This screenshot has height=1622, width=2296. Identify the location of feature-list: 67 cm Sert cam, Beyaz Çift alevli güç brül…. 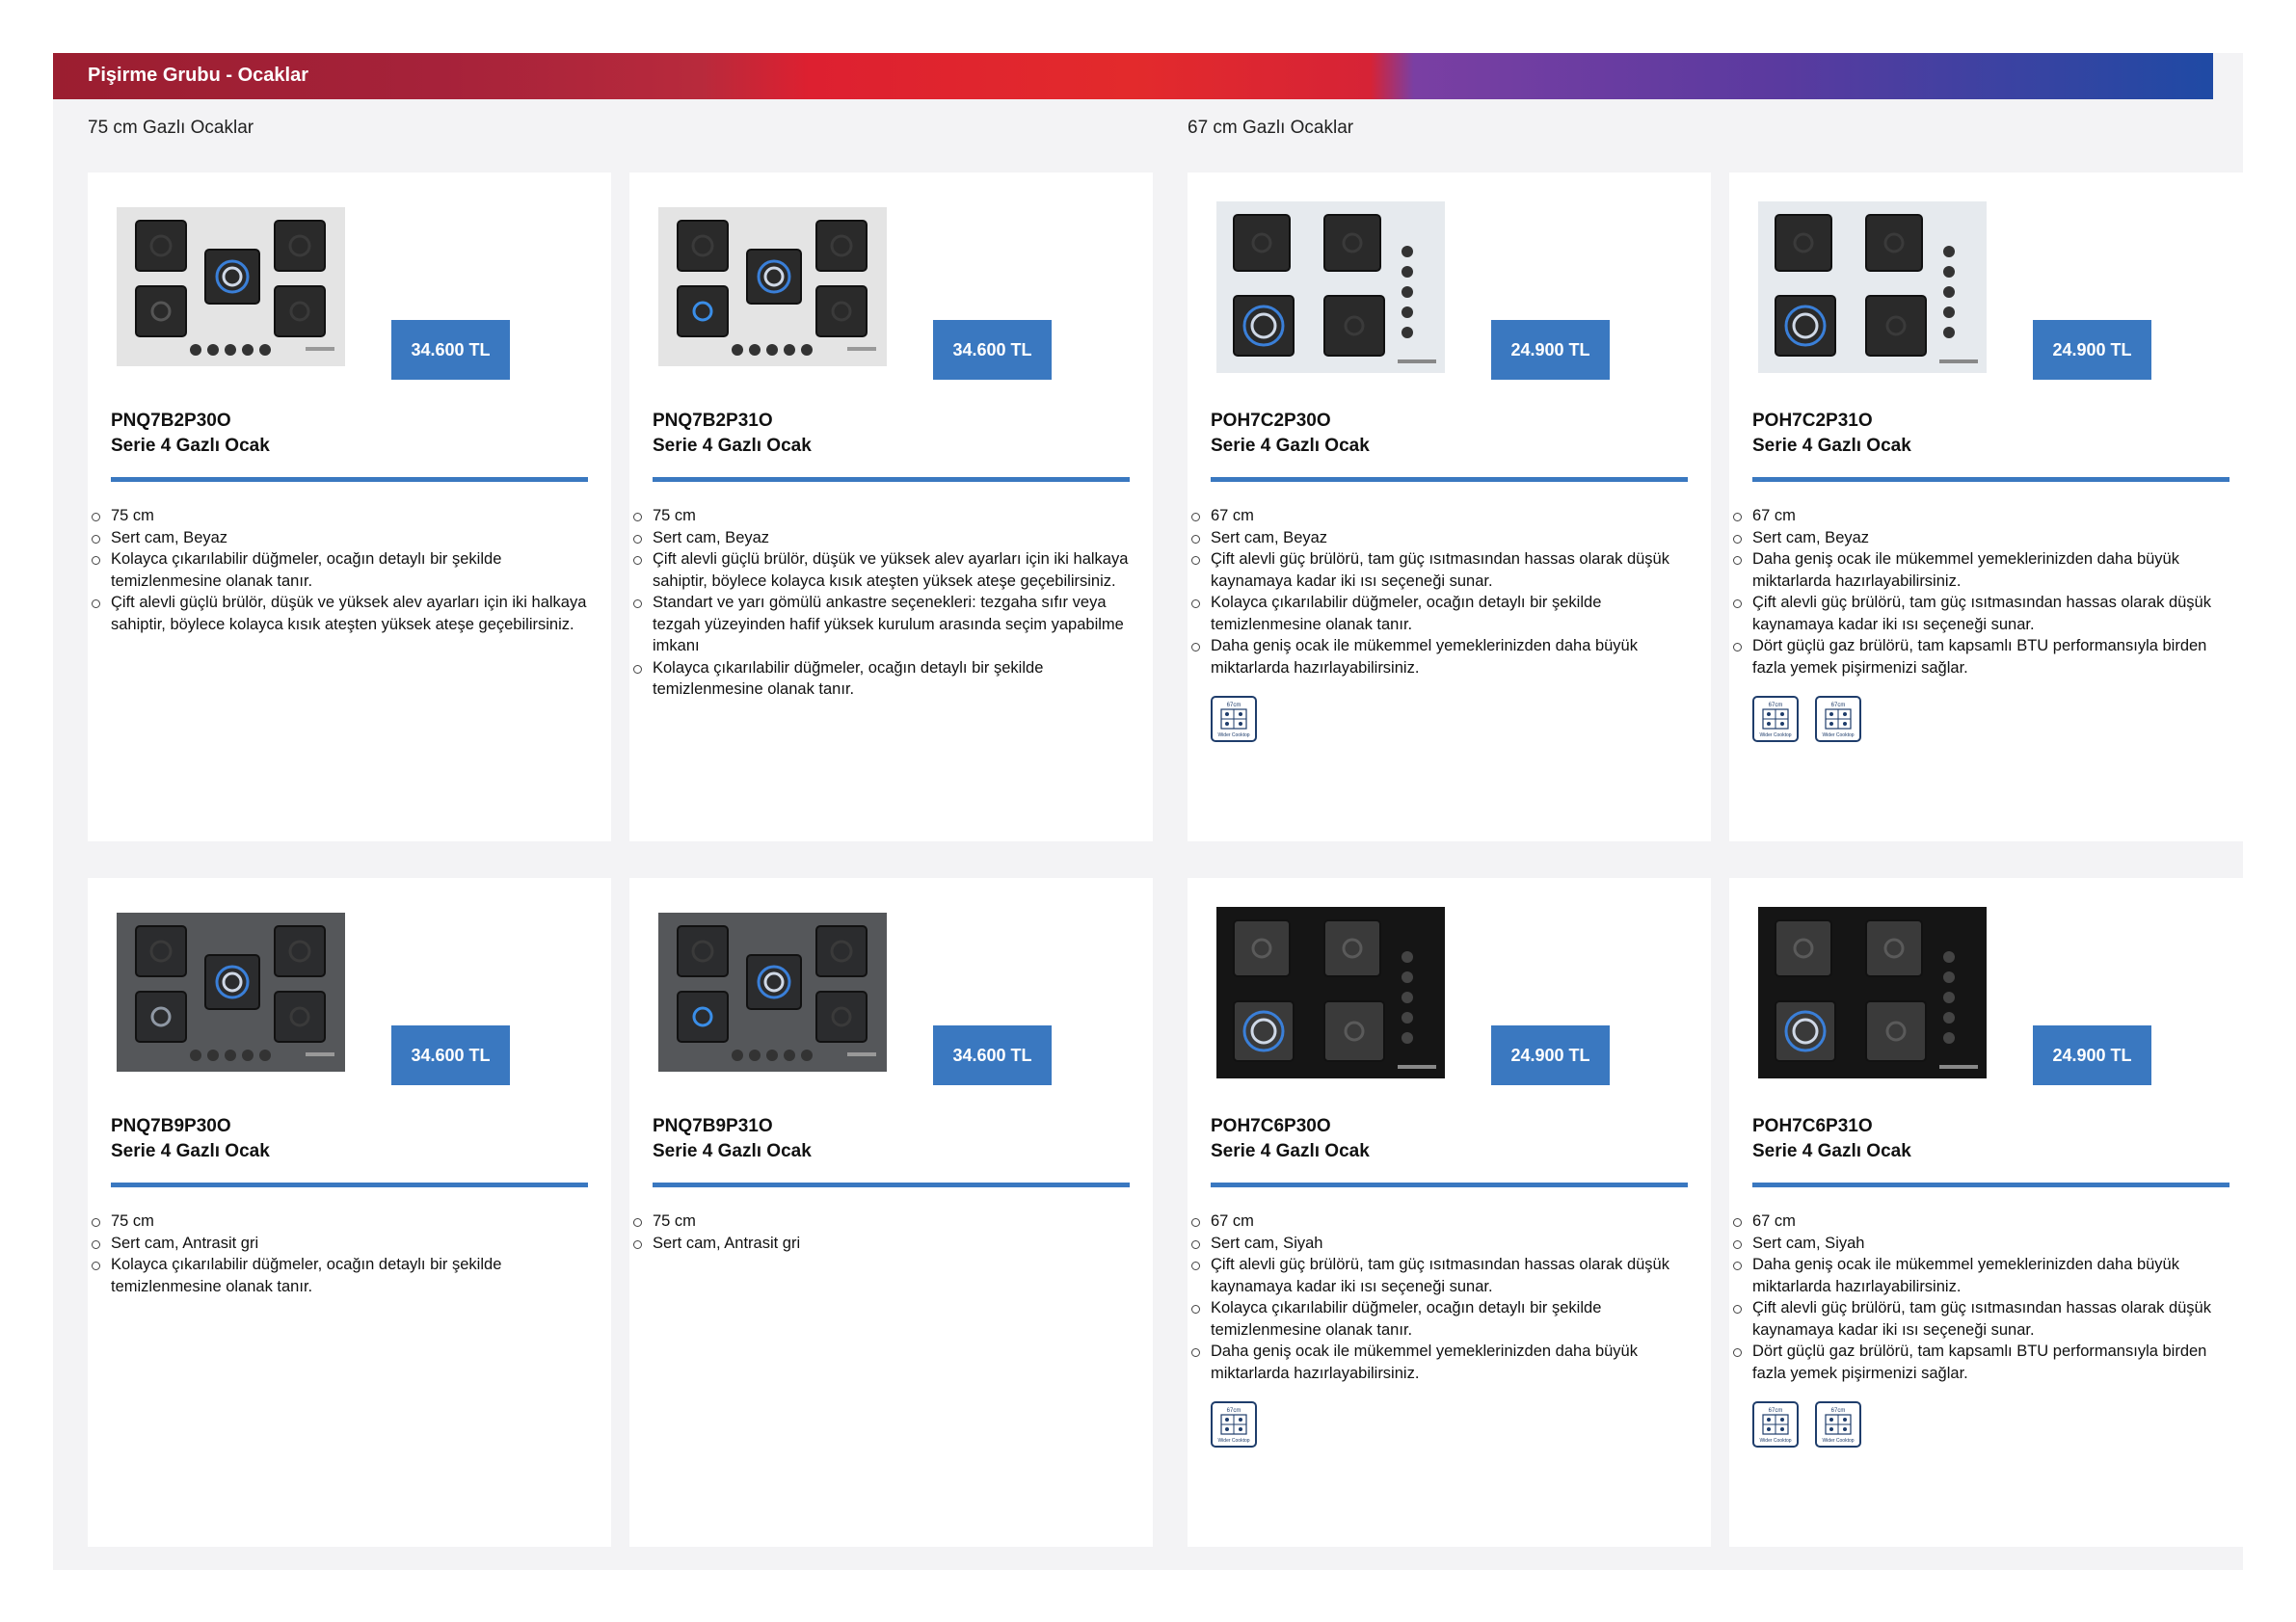
(1442, 591).